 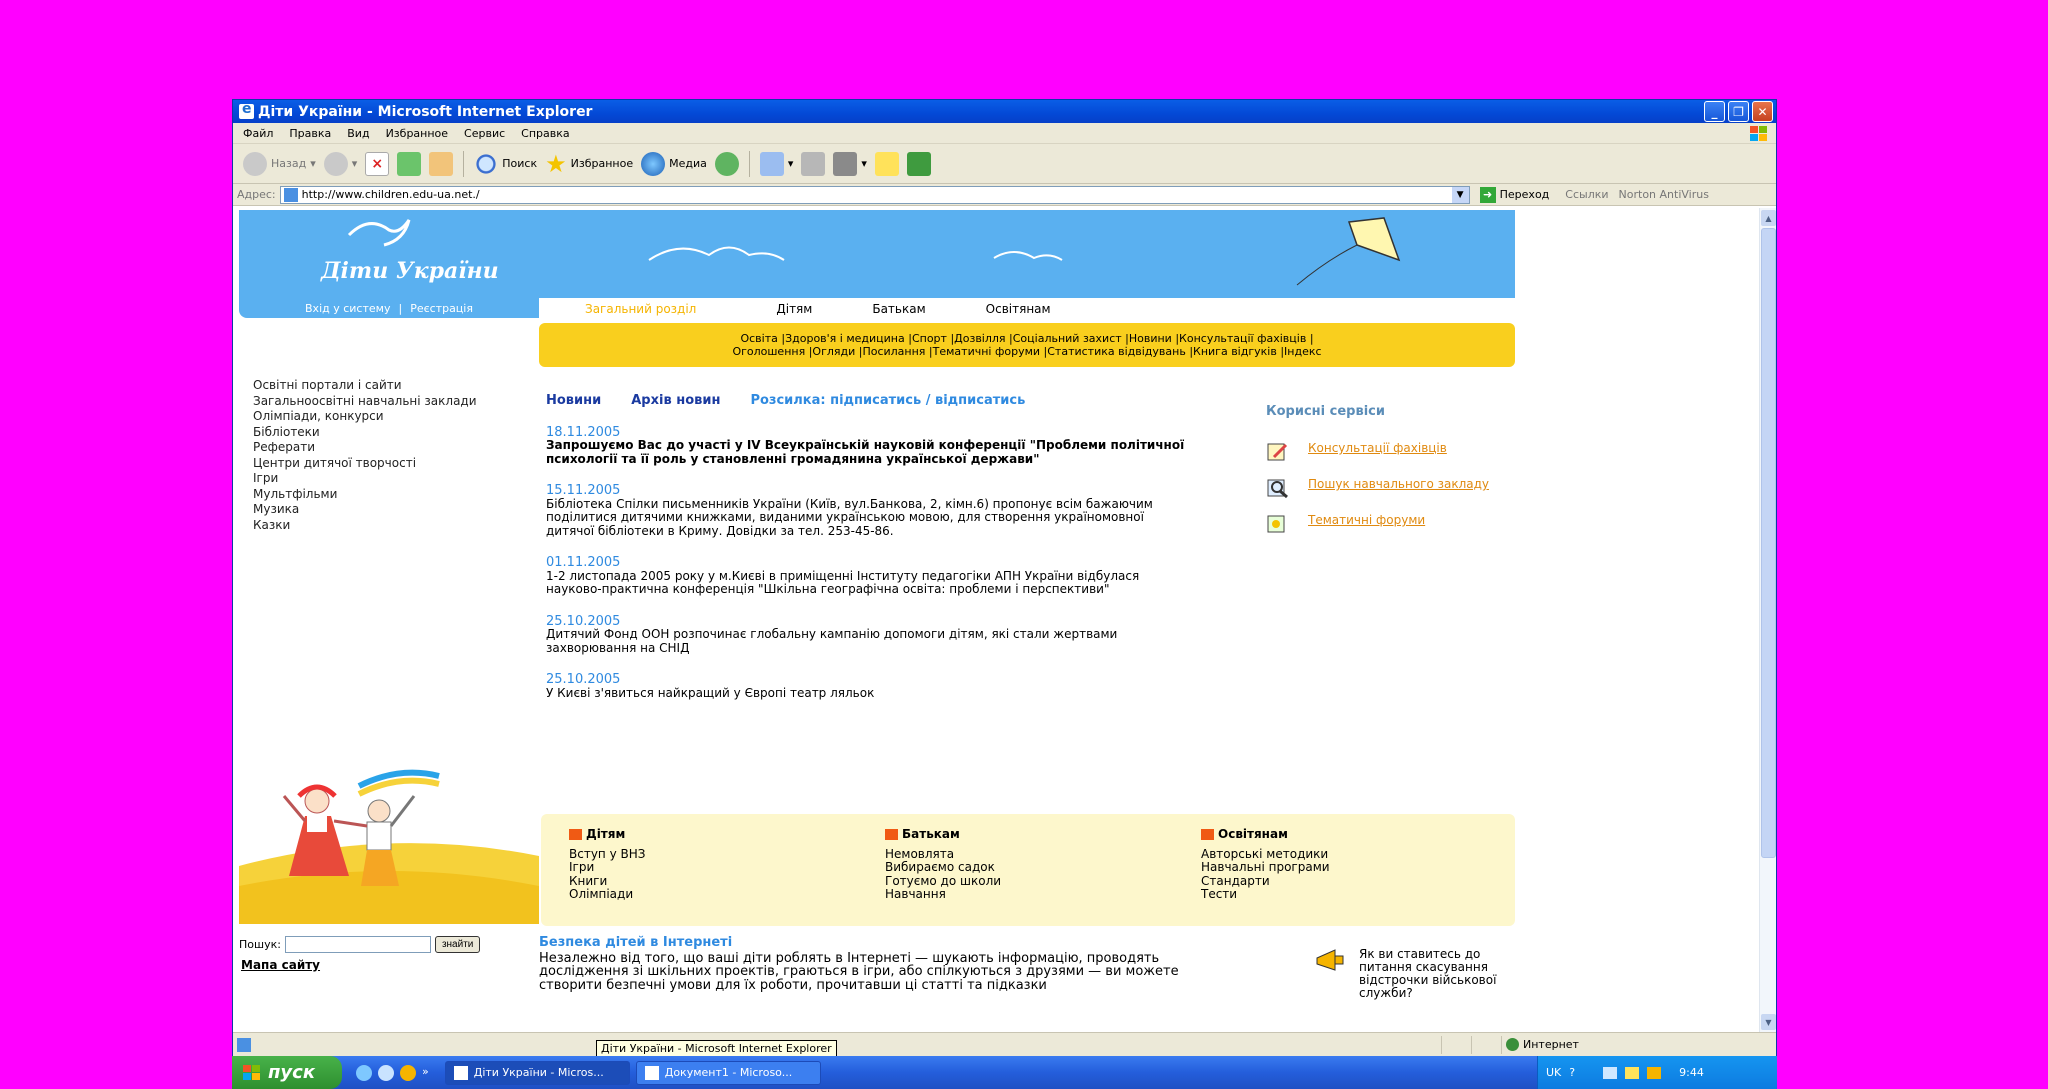 I want to click on go-button: ➜ Переход, so click(x=1514, y=194).